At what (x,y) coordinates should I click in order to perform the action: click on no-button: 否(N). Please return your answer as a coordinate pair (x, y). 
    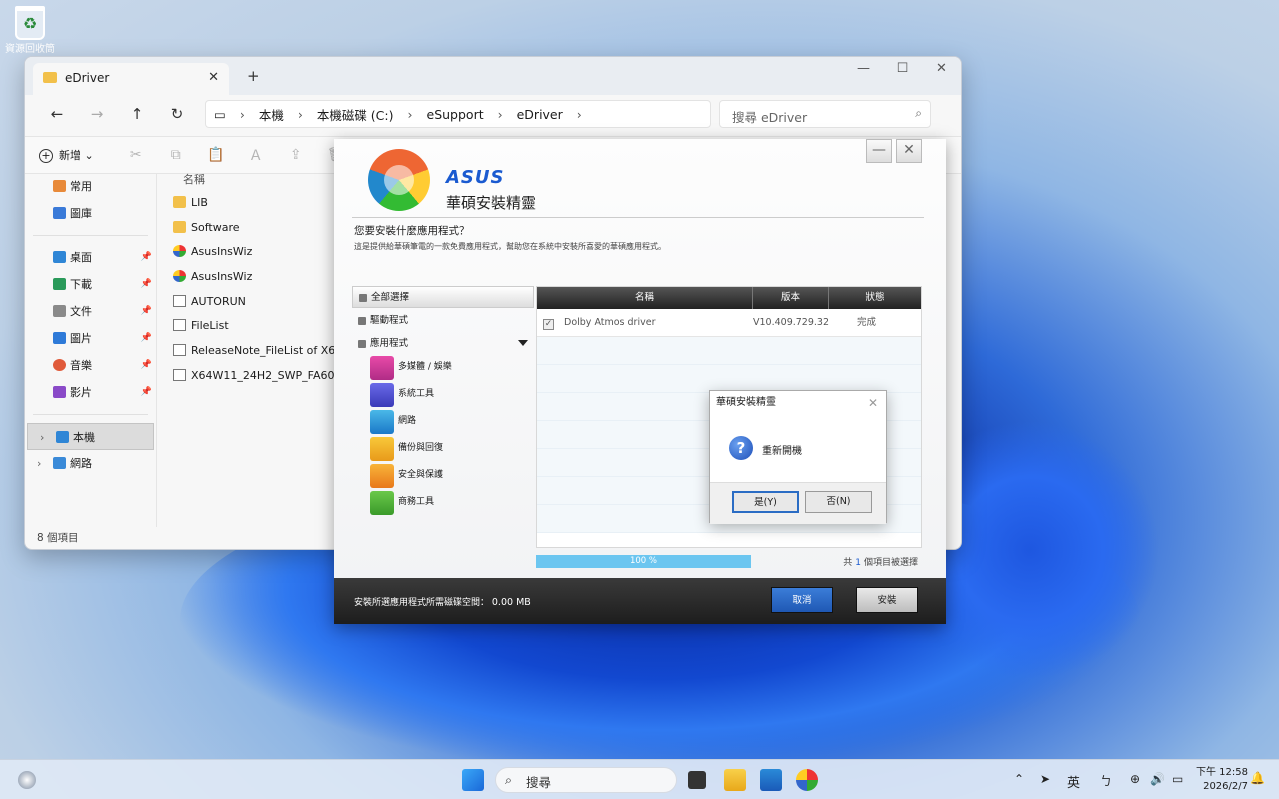
    Looking at the image, I should click on (838, 502).